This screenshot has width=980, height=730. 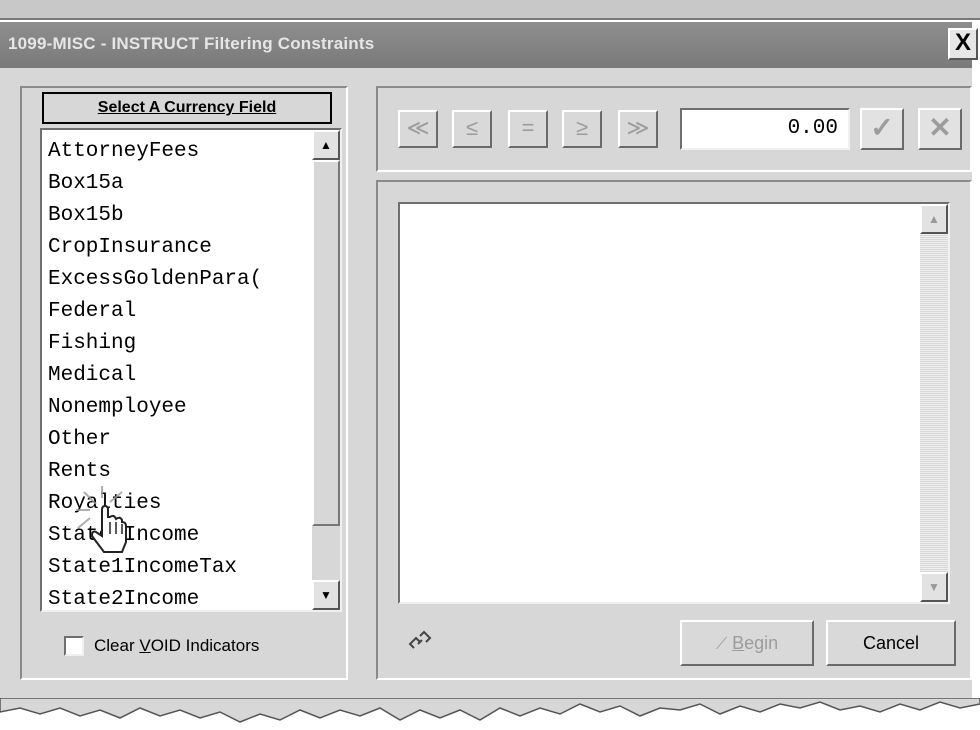 What do you see at coordinates (528, 129) in the screenshot?
I see `equal-button: =` at bounding box center [528, 129].